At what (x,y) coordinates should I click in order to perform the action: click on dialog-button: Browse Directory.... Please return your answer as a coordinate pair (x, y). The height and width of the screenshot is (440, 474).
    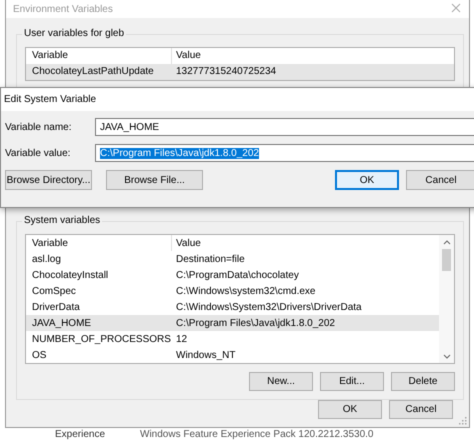
    Looking at the image, I should click on (48, 180).